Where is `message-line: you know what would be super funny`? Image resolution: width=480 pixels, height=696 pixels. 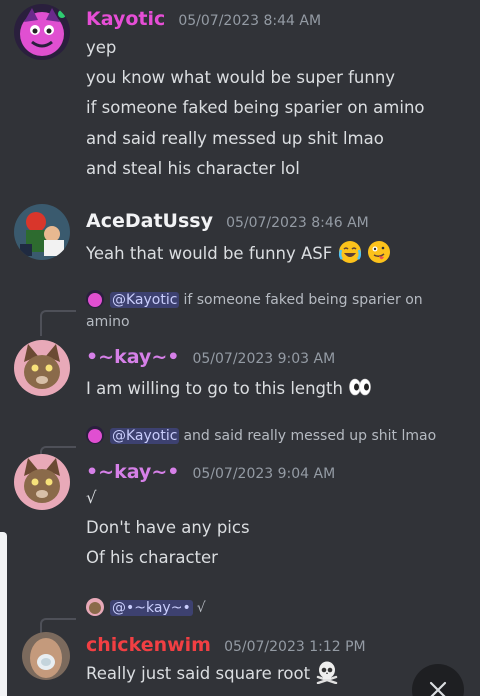
message-line: you know what would be super funny is located at coordinates (241, 77).